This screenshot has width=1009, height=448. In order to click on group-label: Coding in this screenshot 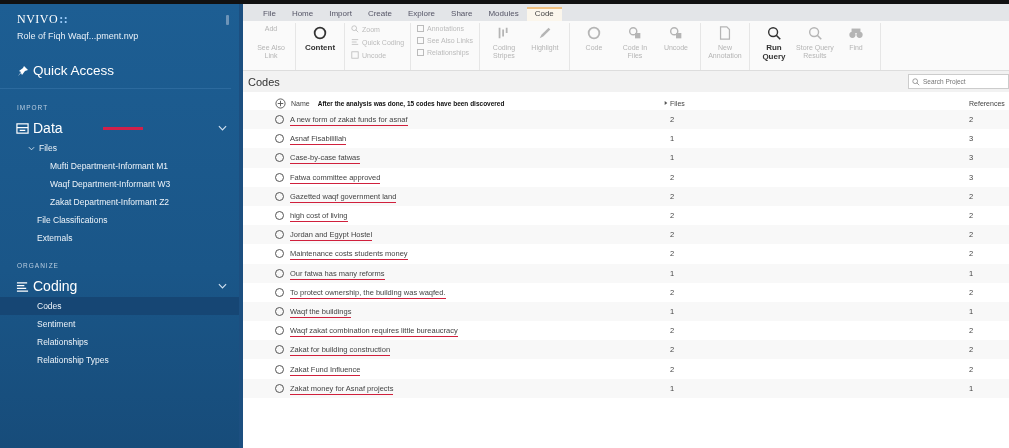, I will do `click(55, 286)`.